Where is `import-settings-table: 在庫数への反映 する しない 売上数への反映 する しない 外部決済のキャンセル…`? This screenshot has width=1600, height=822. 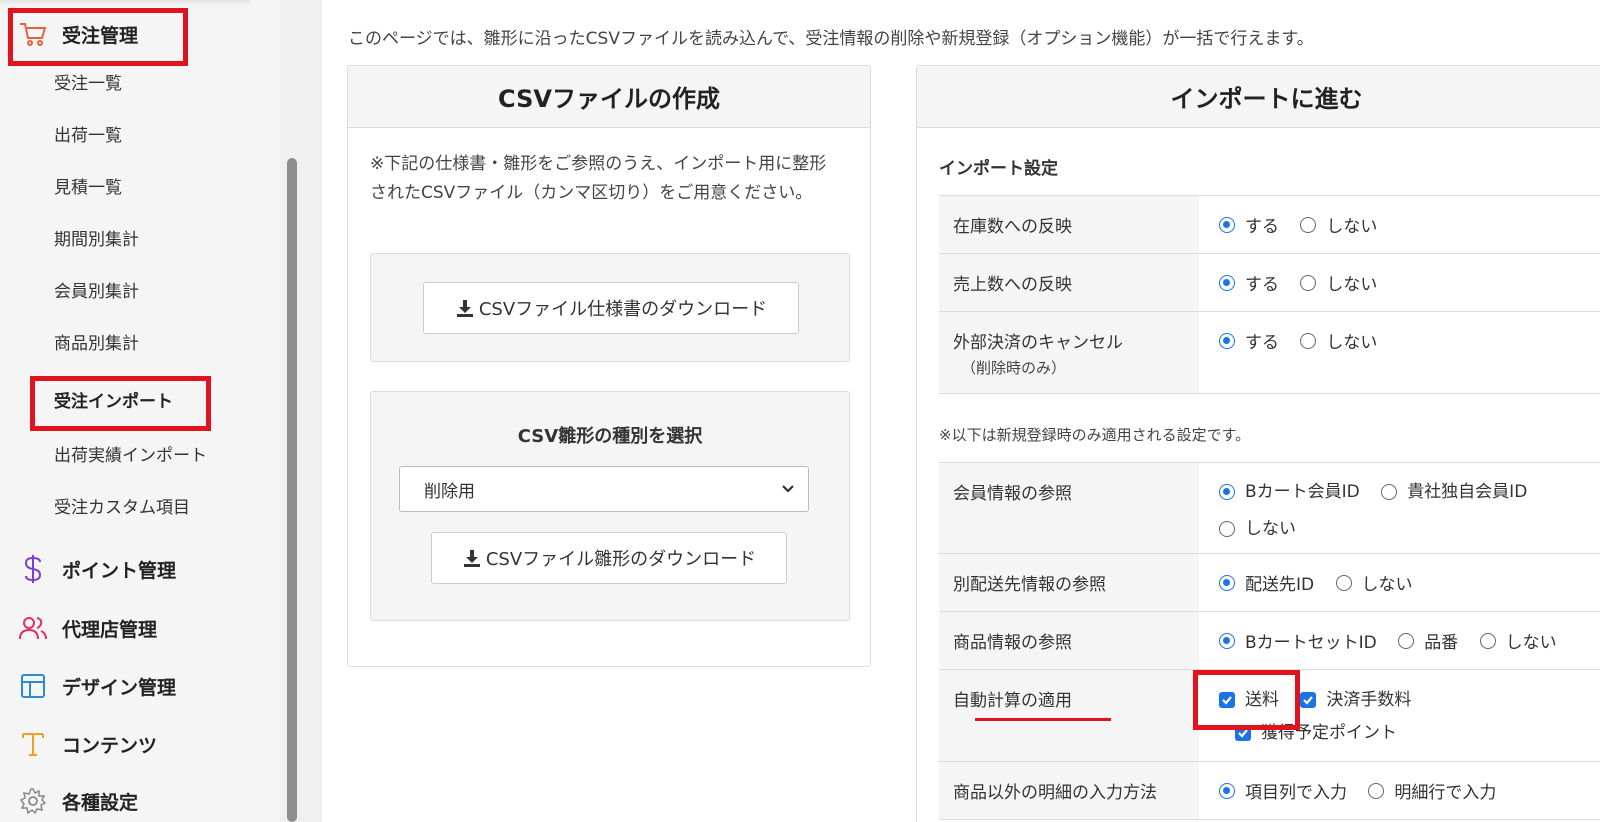 import-settings-table: 在庫数への反映 する しない 売上数への反映 する しない 外部決済のキャンセル… is located at coordinates (1269, 294).